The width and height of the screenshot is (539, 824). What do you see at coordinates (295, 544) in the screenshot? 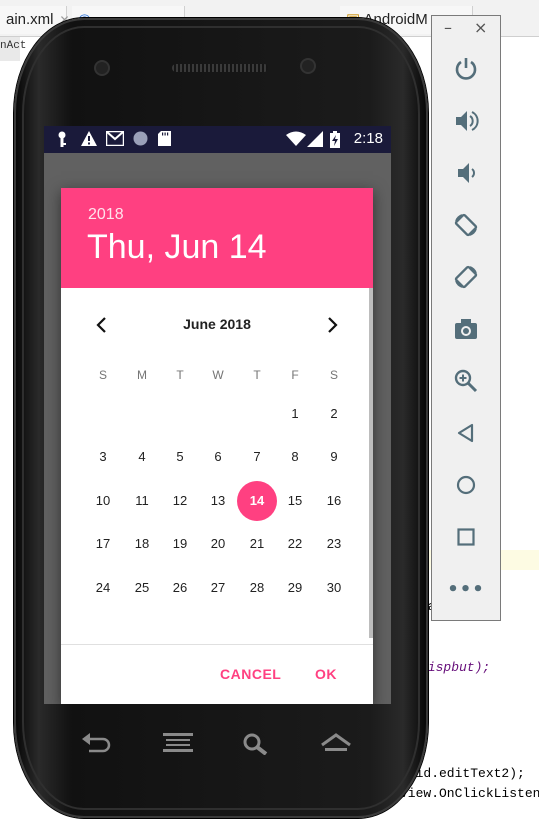
I see `calendar-day: 22` at bounding box center [295, 544].